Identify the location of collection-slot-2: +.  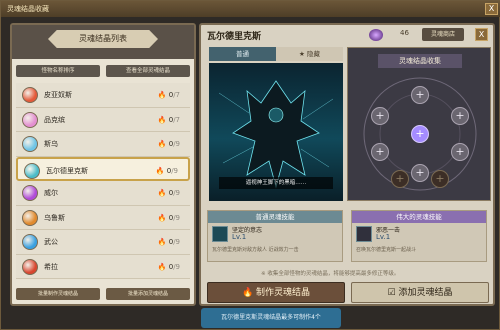
(380, 116).